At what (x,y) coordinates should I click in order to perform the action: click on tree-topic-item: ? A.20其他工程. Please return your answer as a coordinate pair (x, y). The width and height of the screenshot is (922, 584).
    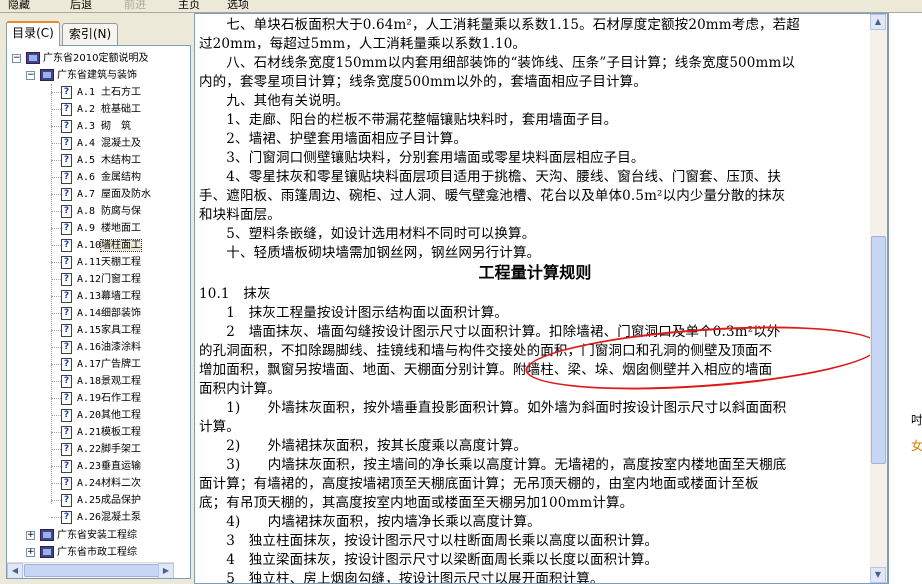
    Looking at the image, I should click on (101, 415).